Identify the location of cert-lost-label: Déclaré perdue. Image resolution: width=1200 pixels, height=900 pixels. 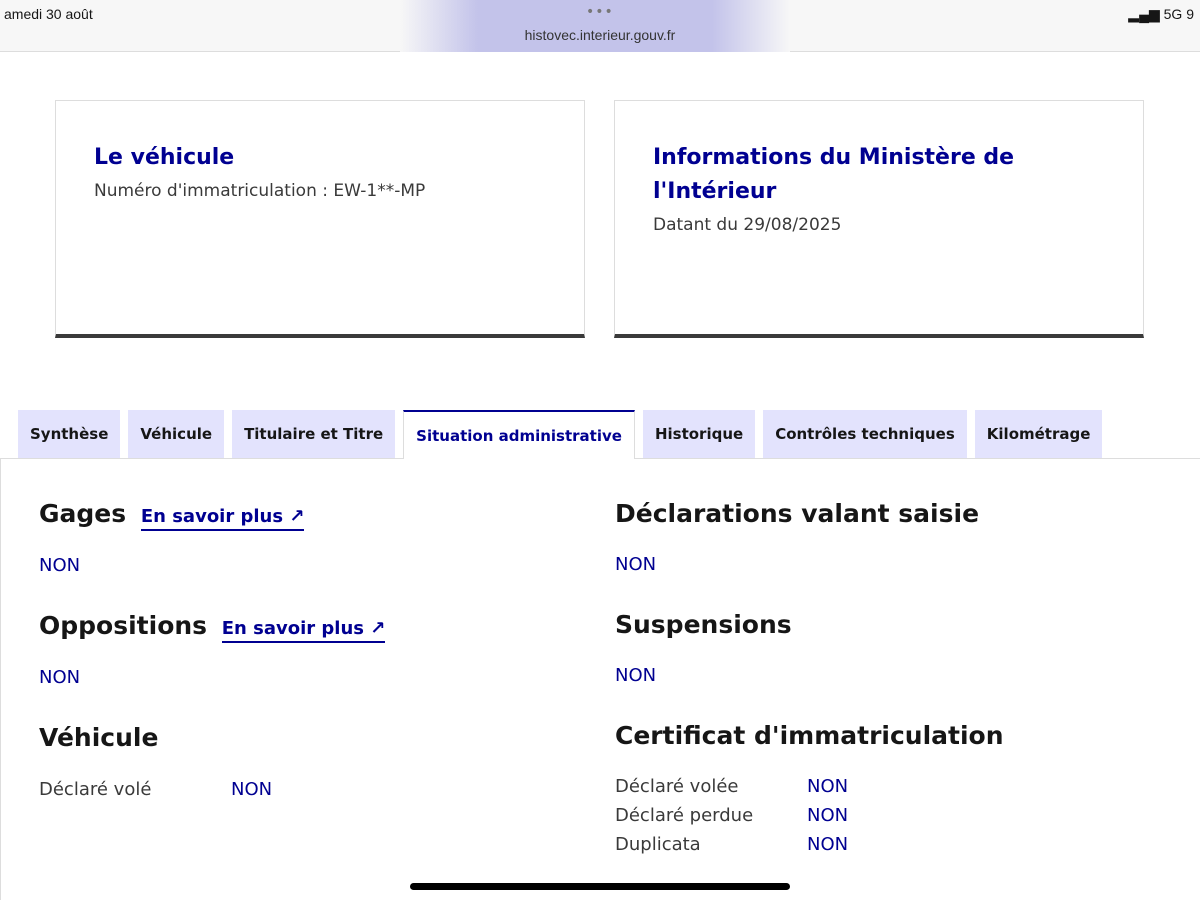
(684, 815).